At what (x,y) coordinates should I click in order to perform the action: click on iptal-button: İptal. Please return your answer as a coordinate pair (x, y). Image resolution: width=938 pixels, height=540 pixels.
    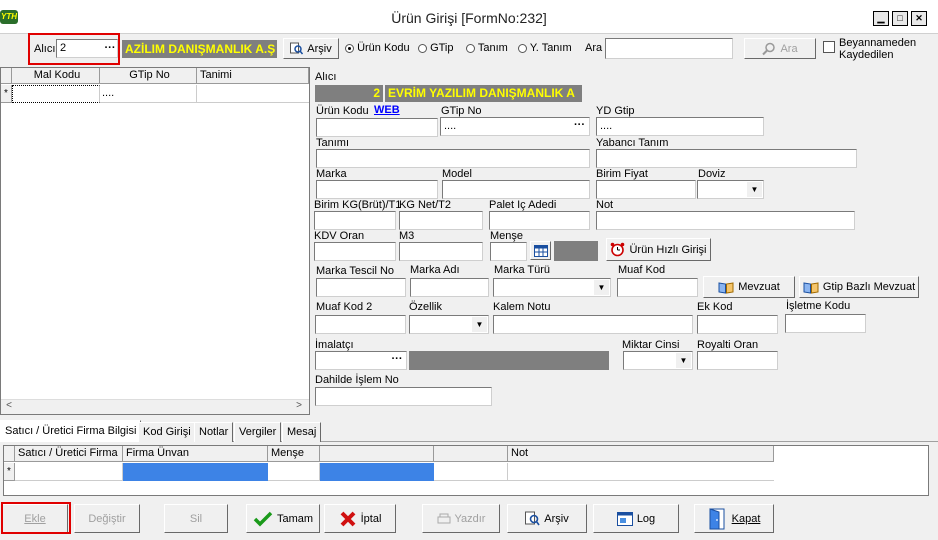
    Looking at the image, I should click on (360, 518).